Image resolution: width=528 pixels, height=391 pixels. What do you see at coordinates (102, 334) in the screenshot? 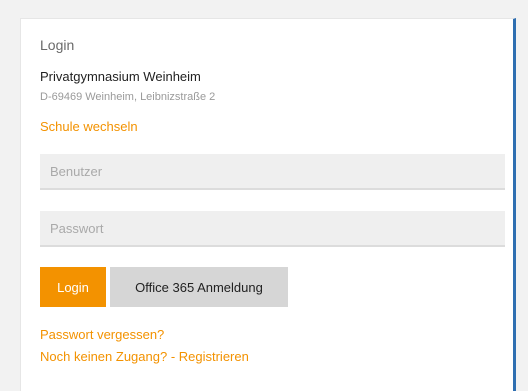
I see `forgot-password-link: Passwort vergessen?` at bounding box center [102, 334].